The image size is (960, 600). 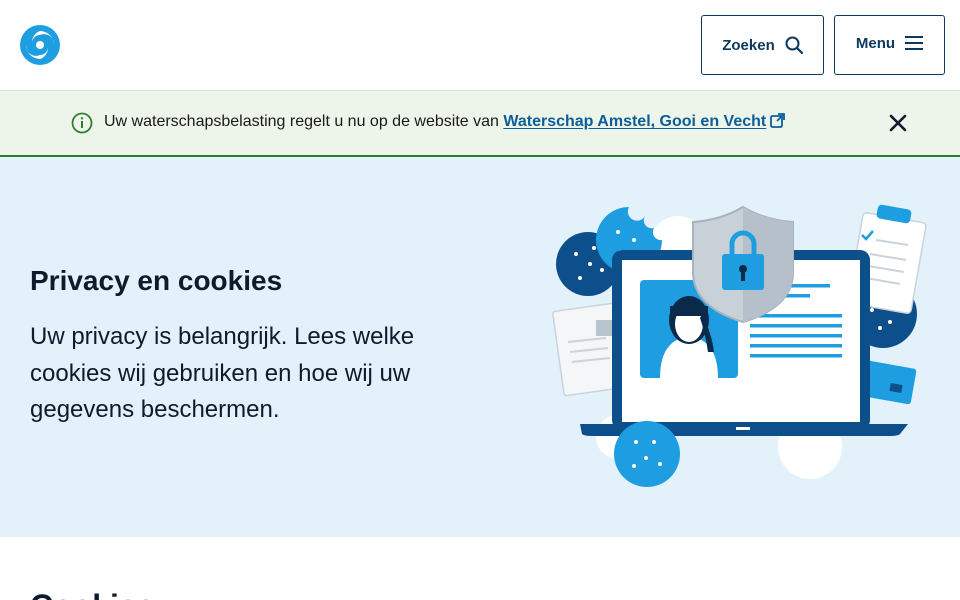 I want to click on notice-link: Waterschap Amstel, Gooi en Vecht, so click(x=644, y=121).